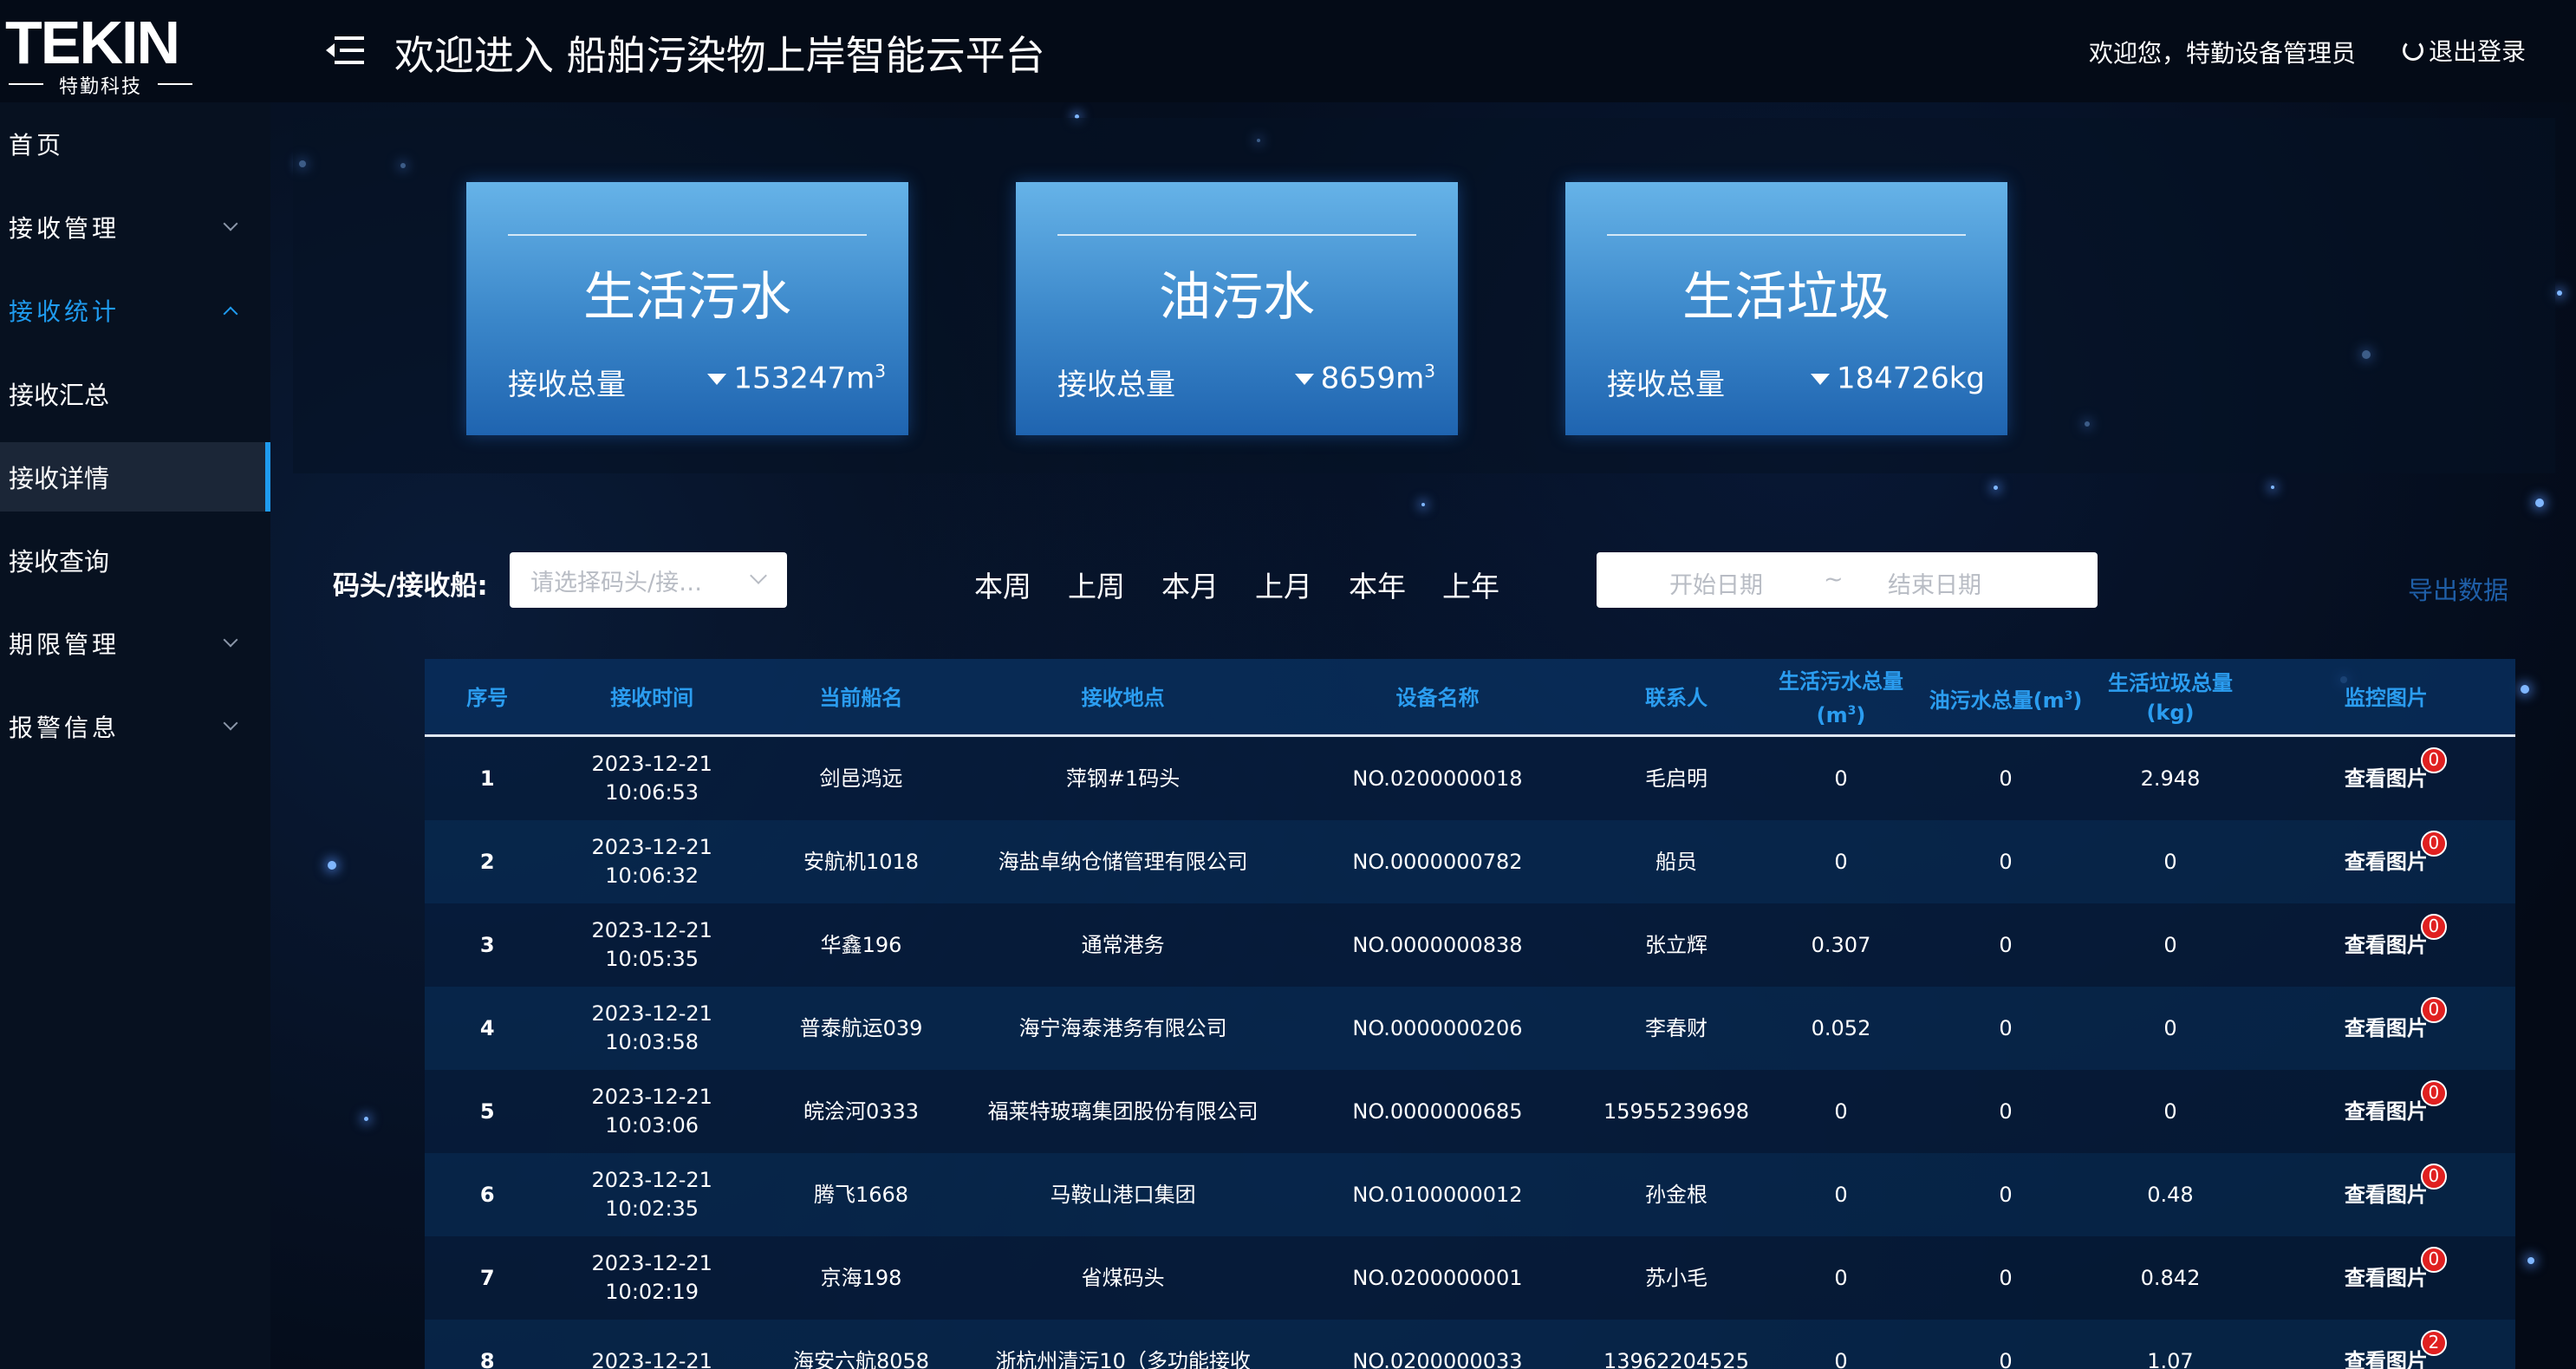 The image size is (2576, 1369). I want to click on cell-no: 5, so click(487, 1111).